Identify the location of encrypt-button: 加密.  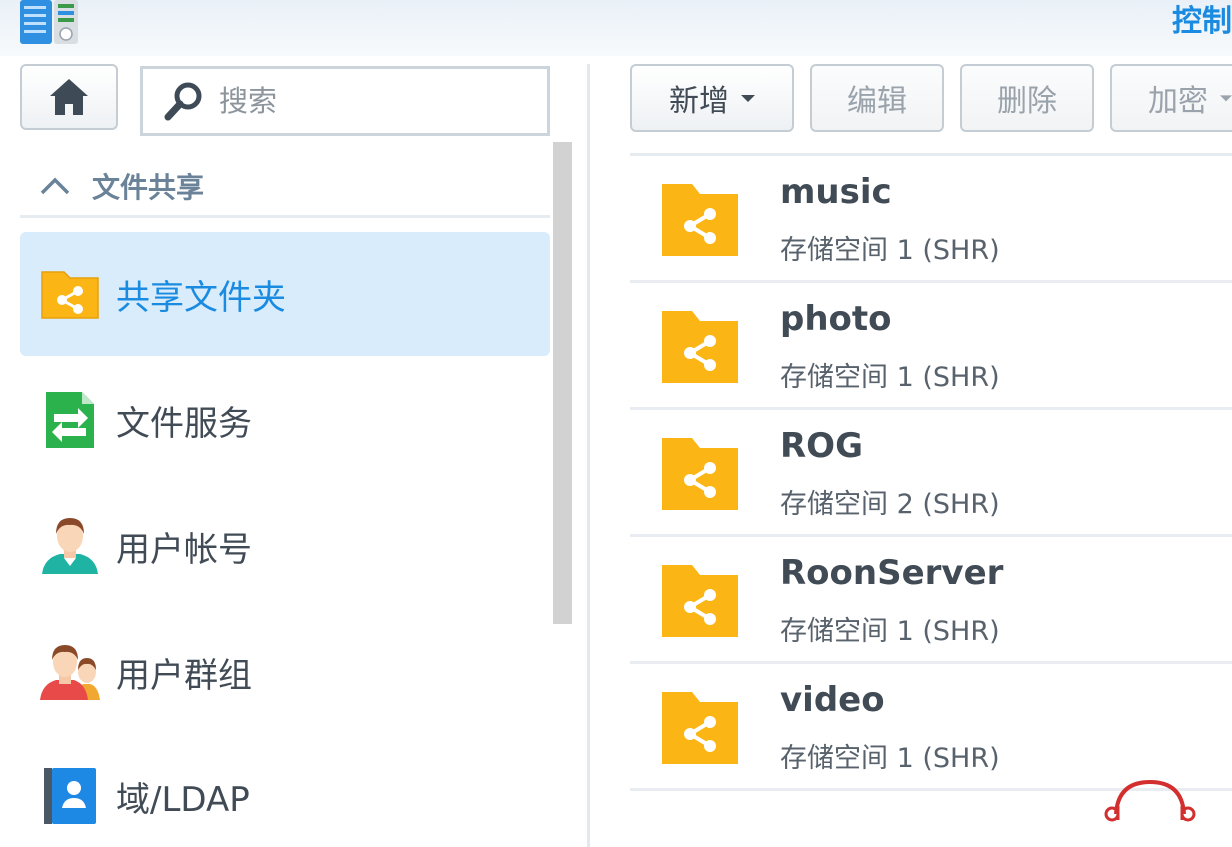
(1171, 98).